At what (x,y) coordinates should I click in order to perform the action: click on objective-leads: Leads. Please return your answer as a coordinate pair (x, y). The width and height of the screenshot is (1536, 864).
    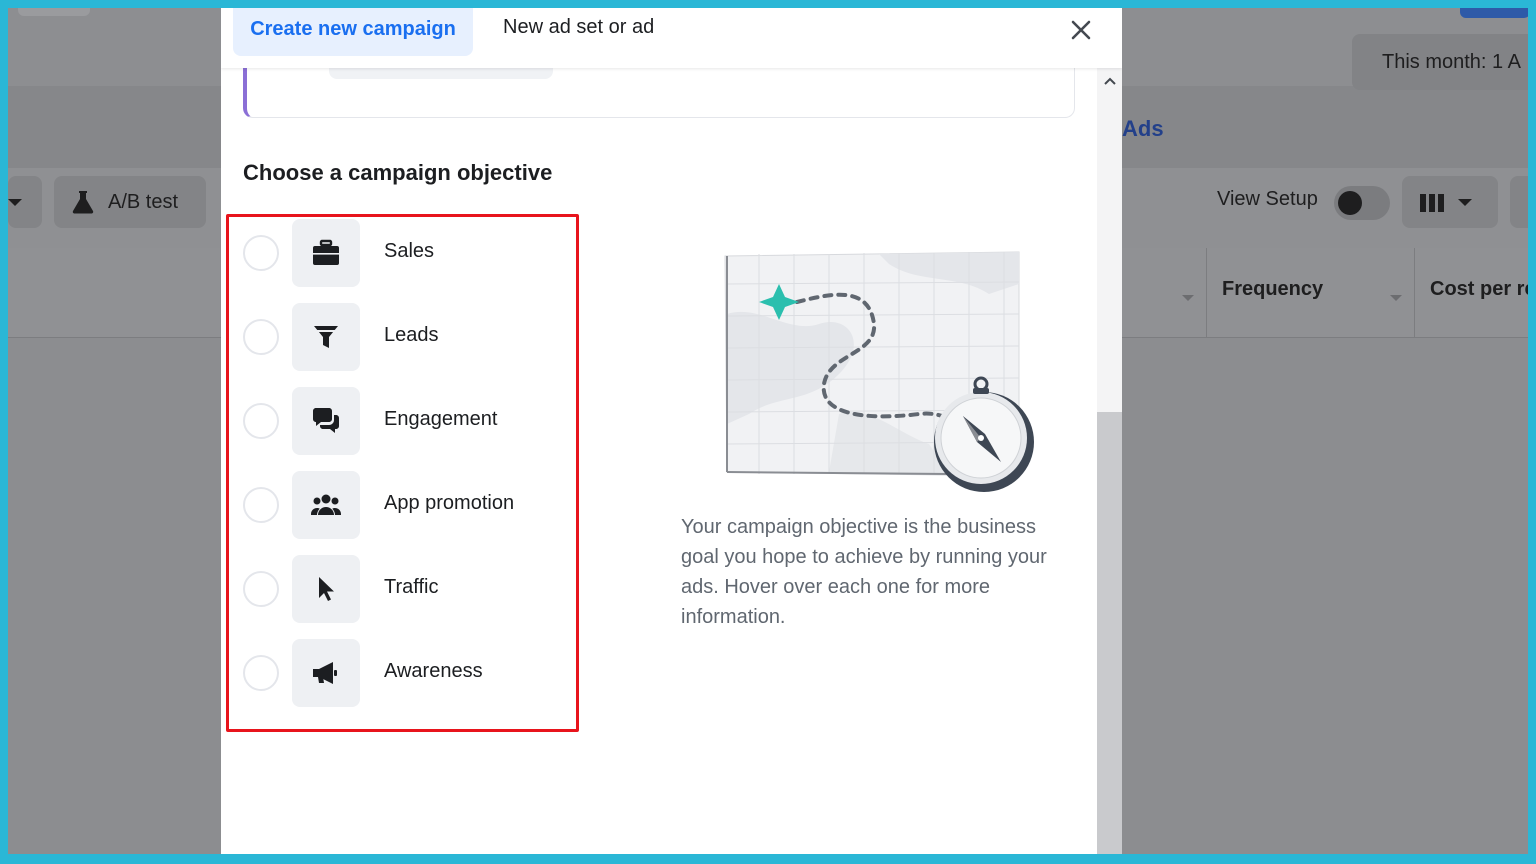
    Looking at the image, I should click on (396, 337).